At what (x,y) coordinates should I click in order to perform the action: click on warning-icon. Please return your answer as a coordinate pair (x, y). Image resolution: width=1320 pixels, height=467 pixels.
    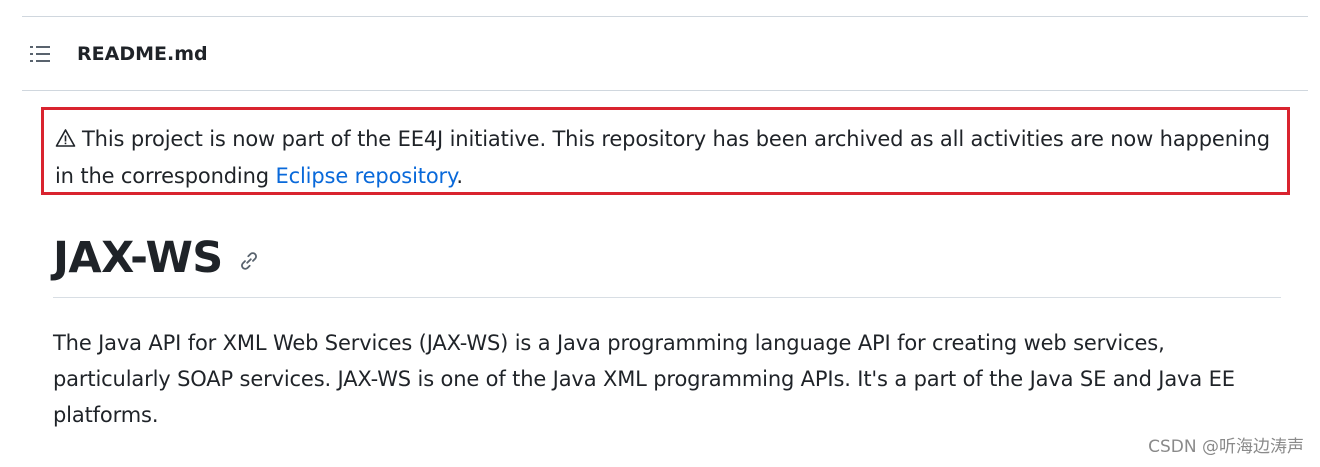
    Looking at the image, I should click on (65, 138).